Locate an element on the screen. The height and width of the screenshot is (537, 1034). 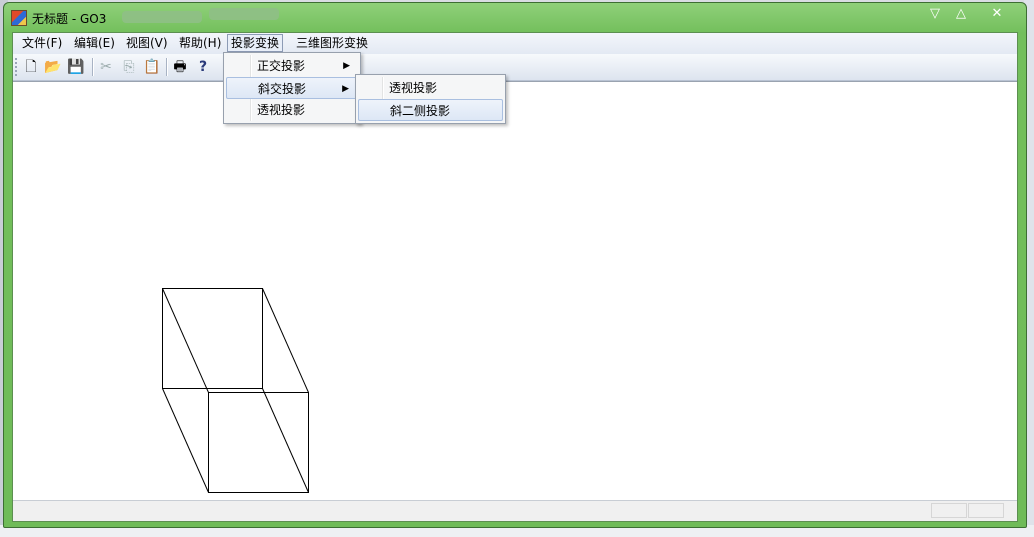
menu-item-perspective: 透视投影 is located at coordinates (292, 110).